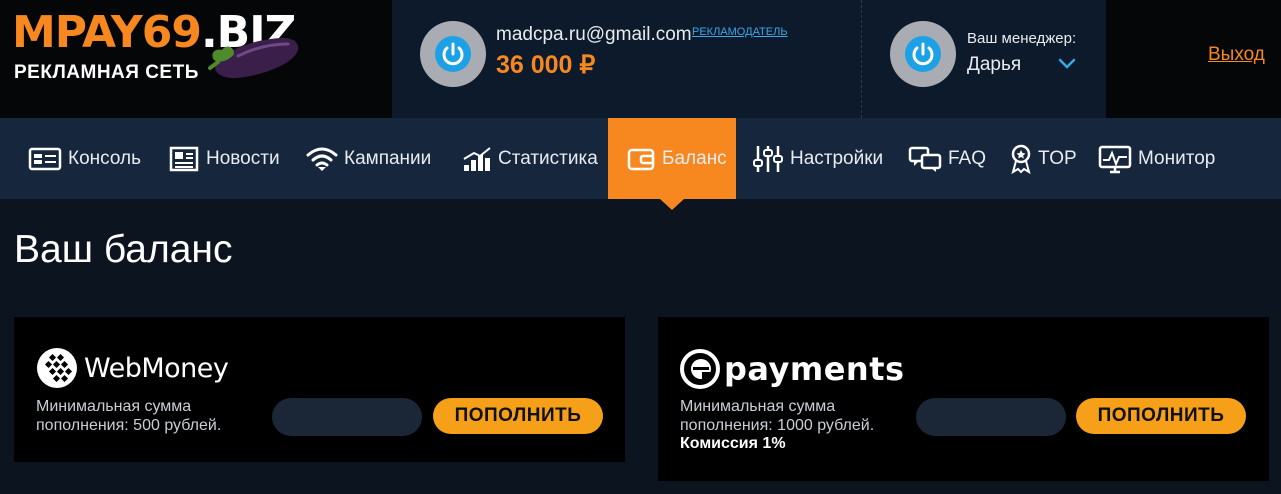 The width and height of the screenshot is (1281, 494). Describe the element at coordinates (594, 34) in the screenshot. I see `account-email: madcpa.ru@gmail.com` at that location.